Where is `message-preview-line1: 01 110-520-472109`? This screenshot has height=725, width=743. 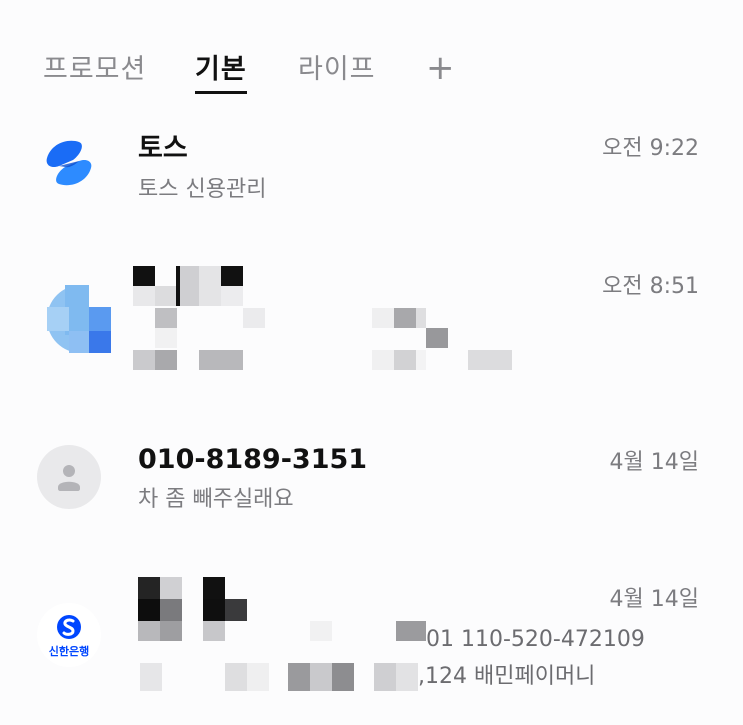
message-preview-line1: 01 110-520-472109 is located at coordinates (535, 639).